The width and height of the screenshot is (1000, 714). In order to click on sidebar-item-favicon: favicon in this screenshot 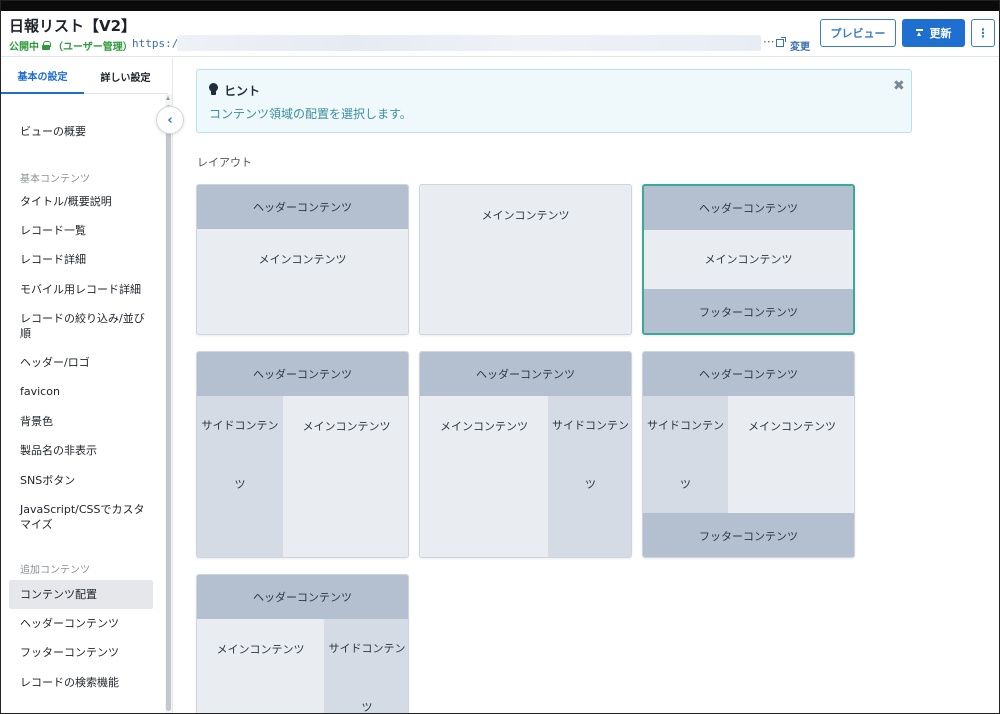, I will do `click(81, 391)`.